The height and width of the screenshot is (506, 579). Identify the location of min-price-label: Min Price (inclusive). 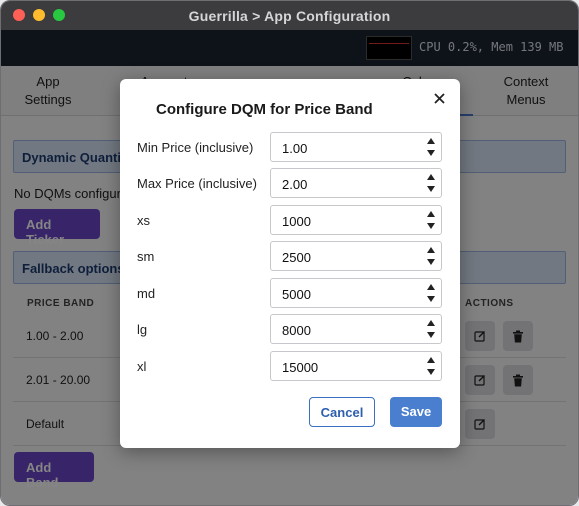
(195, 147).